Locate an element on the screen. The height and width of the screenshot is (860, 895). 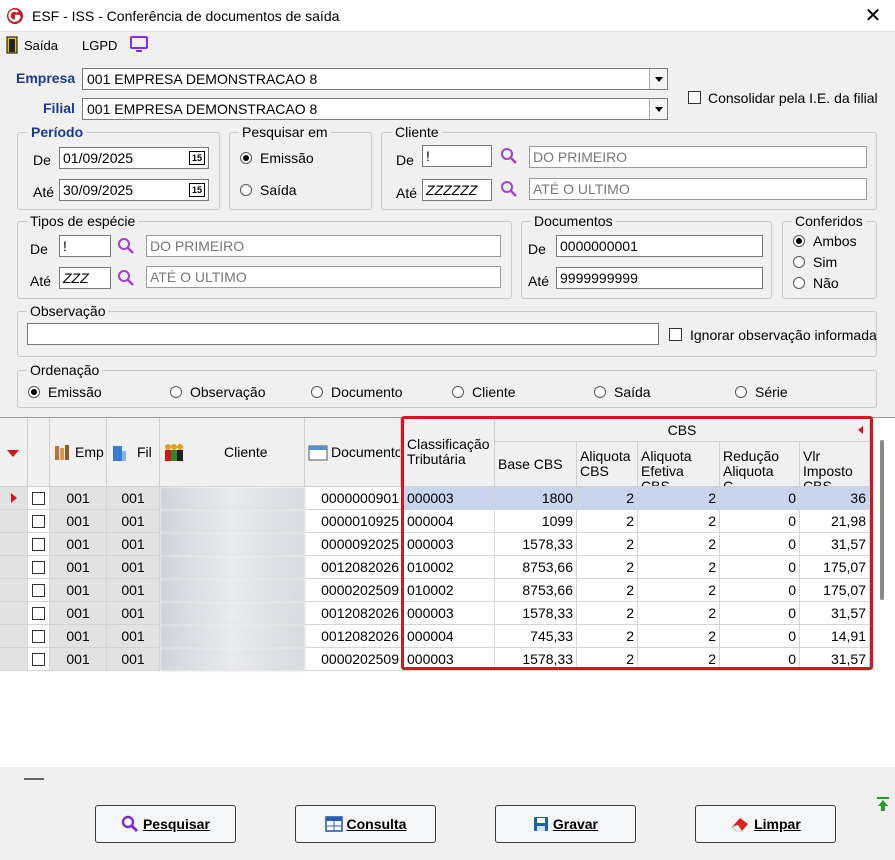
table-row: 001 001 0000092025 000003 1578,33 2 2 0 31,57 is located at coordinates (435, 544).